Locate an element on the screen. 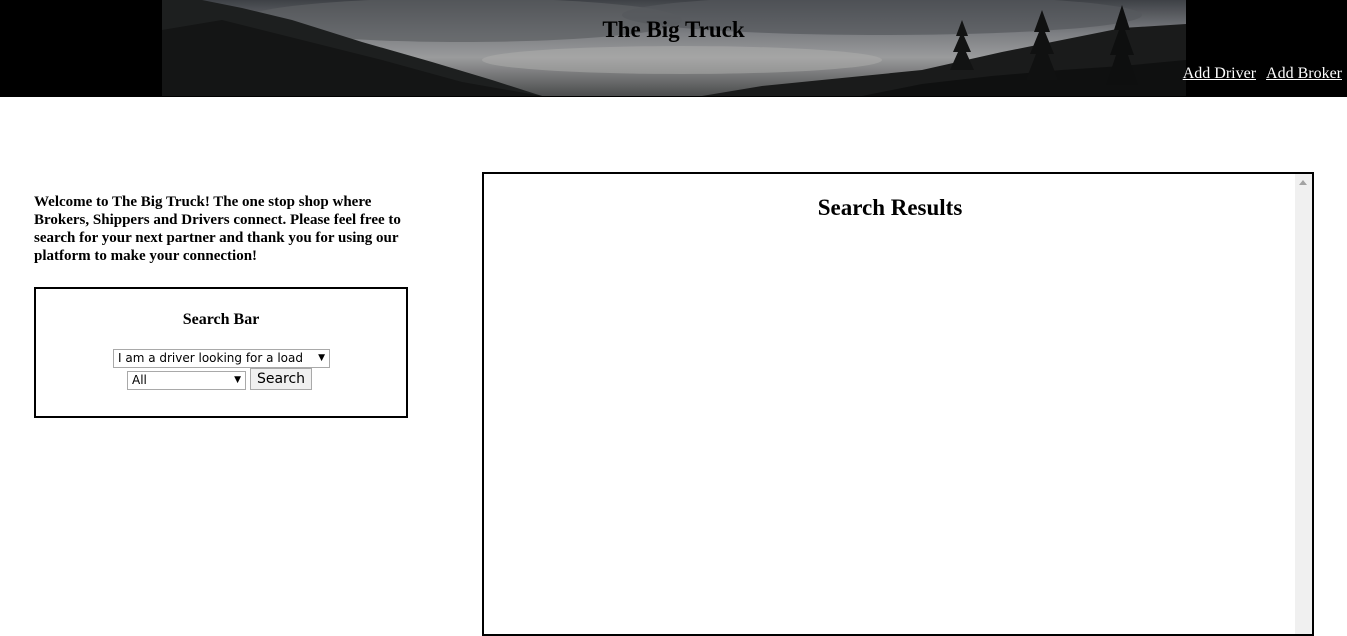  scroll-up-arrow-icon is located at coordinates (1303, 182).